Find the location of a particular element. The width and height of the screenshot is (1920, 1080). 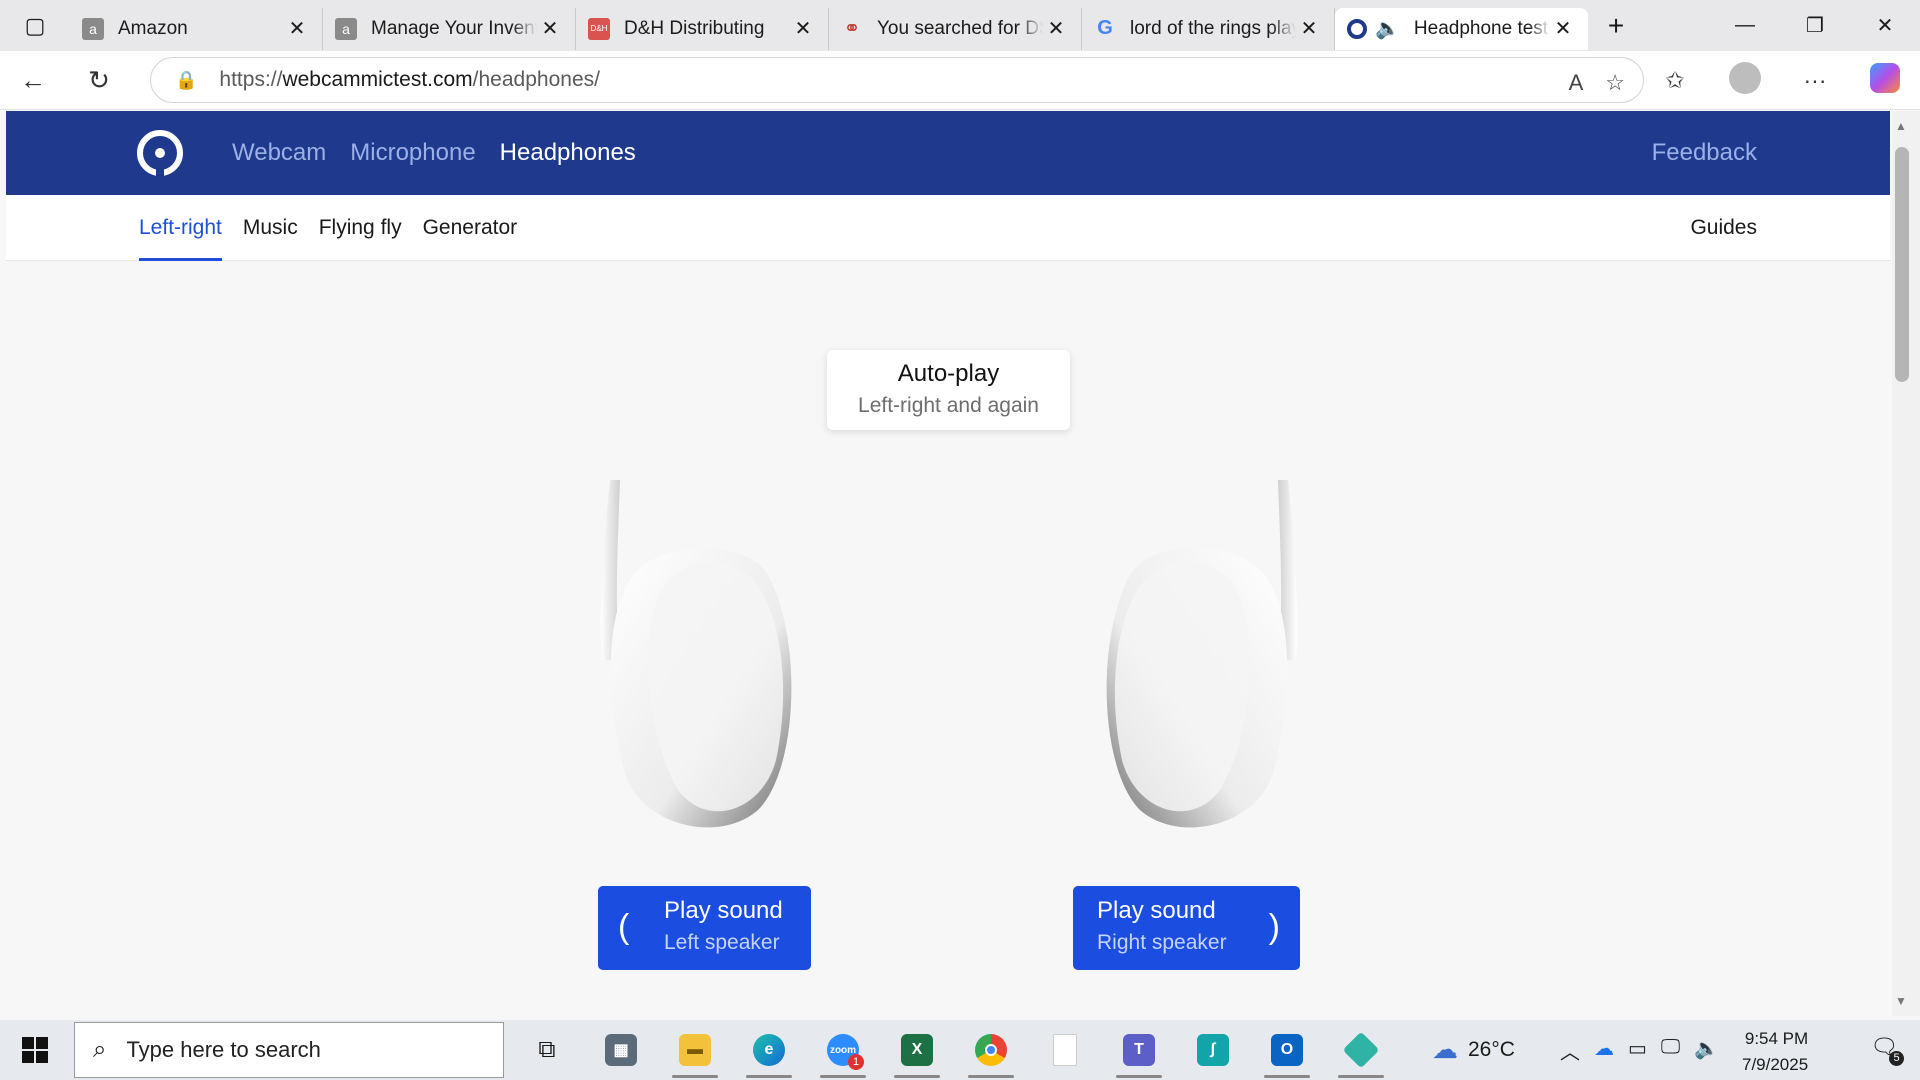

search-placeholder: Type here to search is located at coordinates (223, 1049).